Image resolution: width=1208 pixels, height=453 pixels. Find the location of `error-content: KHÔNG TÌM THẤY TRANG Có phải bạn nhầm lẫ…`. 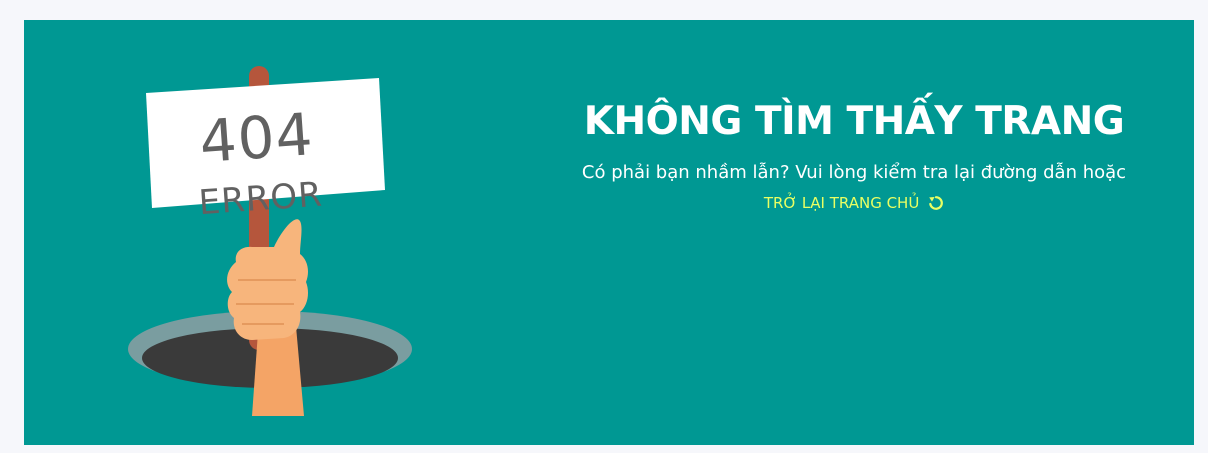

error-content: KHÔNG TÌM THẤY TRANG Có phải bạn nhầm lẫ… is located at coordinates (854, 156).